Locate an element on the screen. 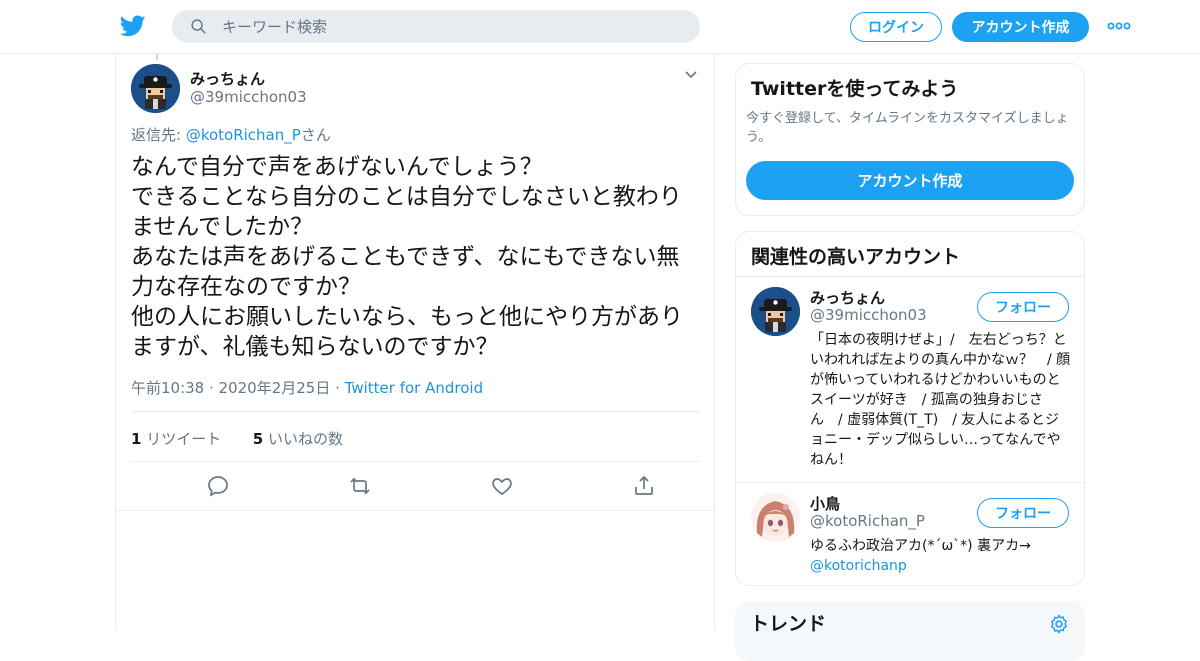 The height and width of the screenshot is (661, 1200). card-title: トレンド is located at coordinates (788, 624).